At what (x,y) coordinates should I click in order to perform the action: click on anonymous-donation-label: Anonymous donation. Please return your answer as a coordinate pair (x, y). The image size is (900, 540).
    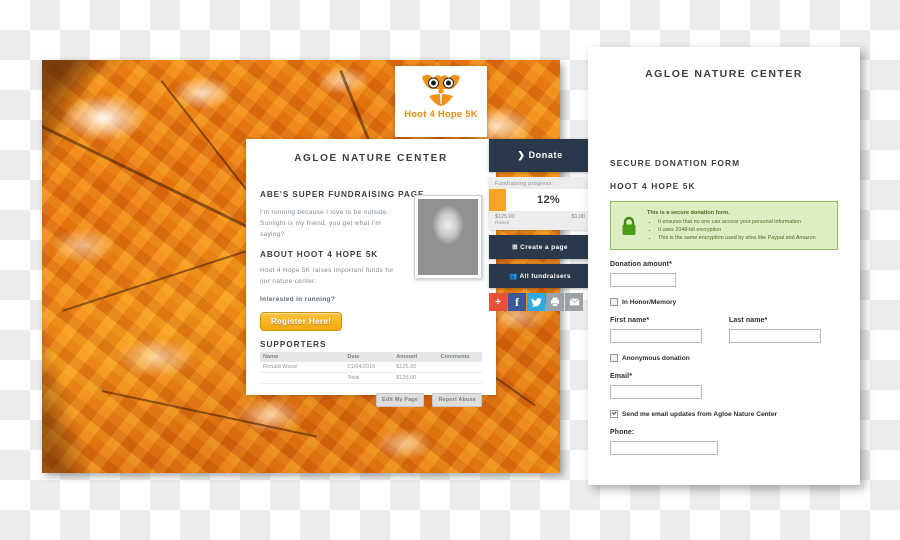
    Looking at the image, I should click on (656, 358).